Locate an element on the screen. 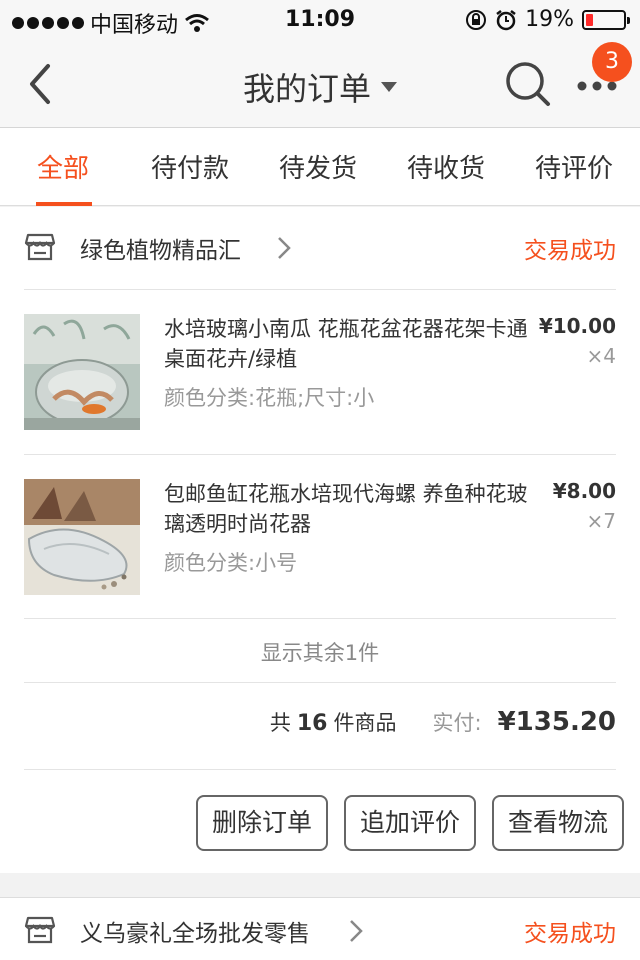 Image resolution: width=640 pixels, height=960 pixels. caret-down-icon is located at coordinates (389, 87).